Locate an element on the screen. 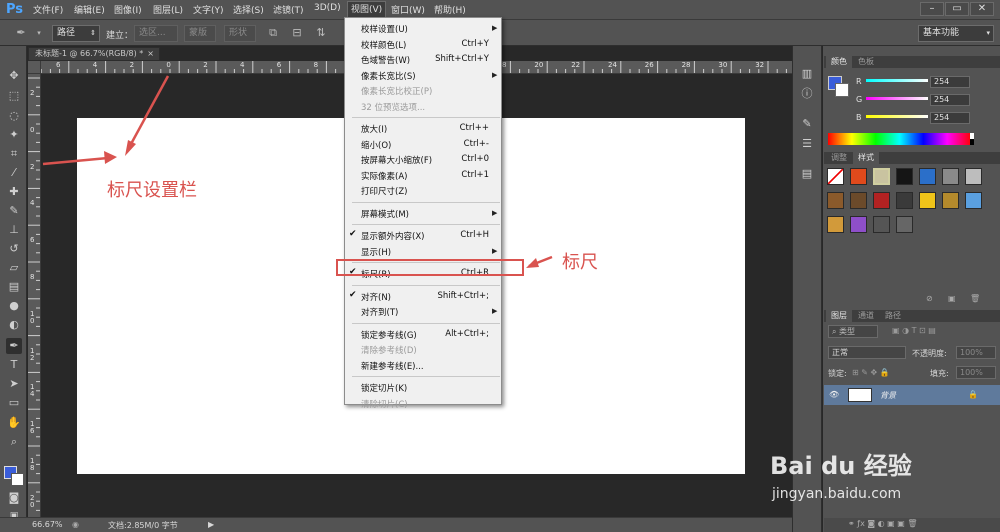 This screenshot has height=532, width=1000. view-menu-item: 校样颜色(L) Ctrl+Y is located at coordinates (423, 44).